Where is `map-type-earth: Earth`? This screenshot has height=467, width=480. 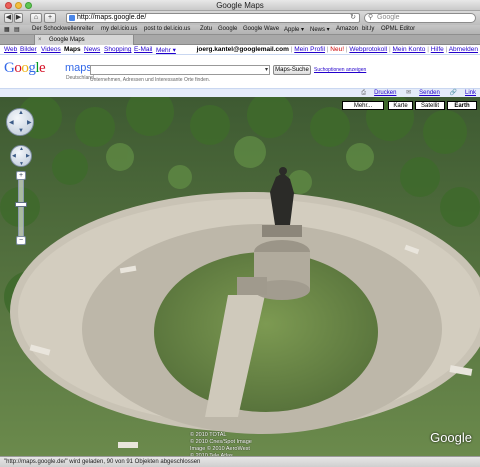 map-type-earth: Earth is located at coordinates (462, 105).